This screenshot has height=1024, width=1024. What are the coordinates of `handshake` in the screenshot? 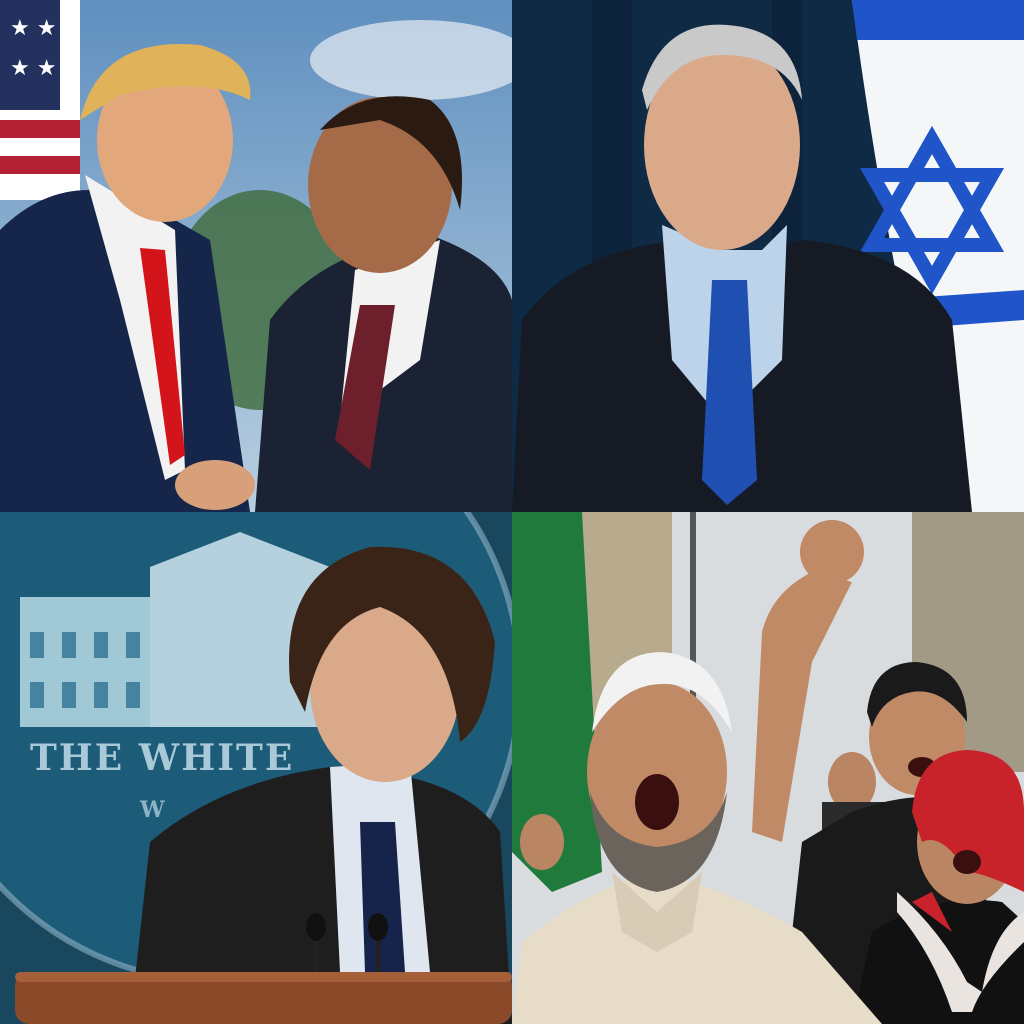 It's located at (215, 485).